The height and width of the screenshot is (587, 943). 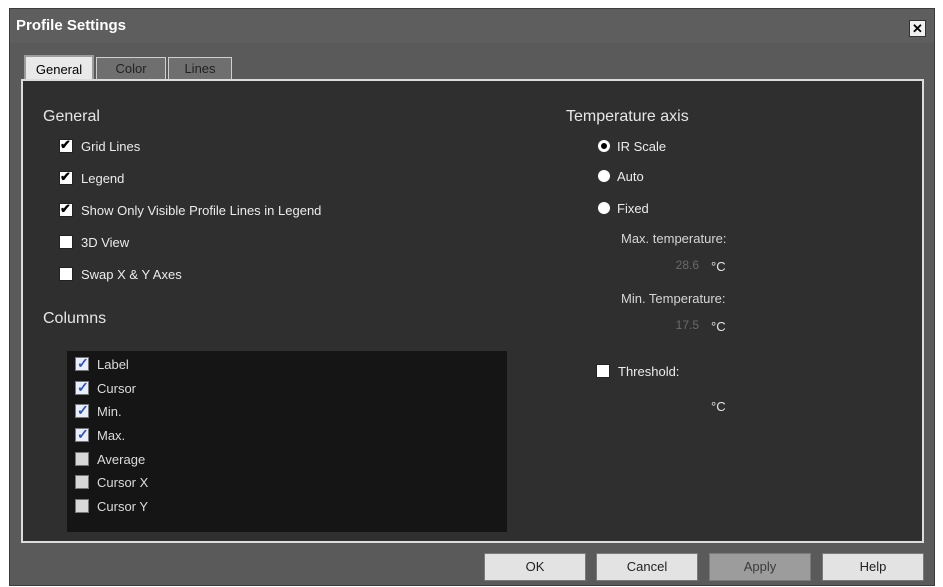 What do you see at coordinates (82, 363) in the screenshot?
I see `column-label-checkbox` at bounding box center [82, 363].